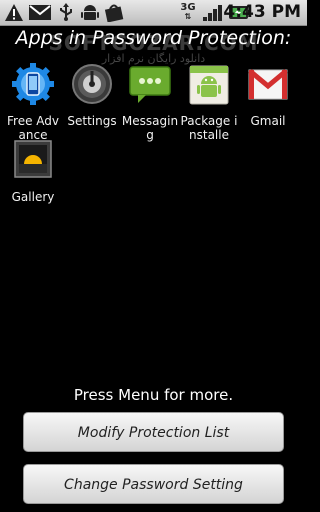 The height and width of the screenshot is (512, 320). Describe the element at coordinates (286, 12) in the screenshot. I see `clock-ampm: PM` at that location.